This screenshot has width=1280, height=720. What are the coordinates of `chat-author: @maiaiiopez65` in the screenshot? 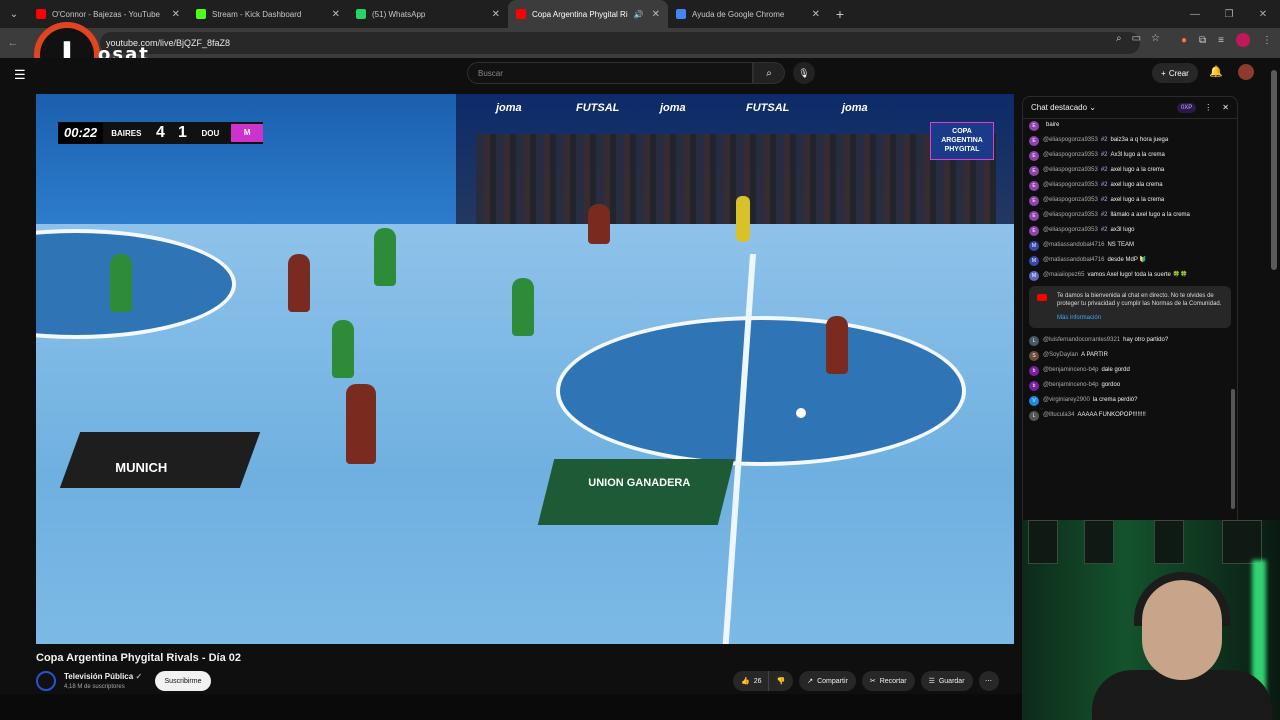 It's located at (1063, 275).